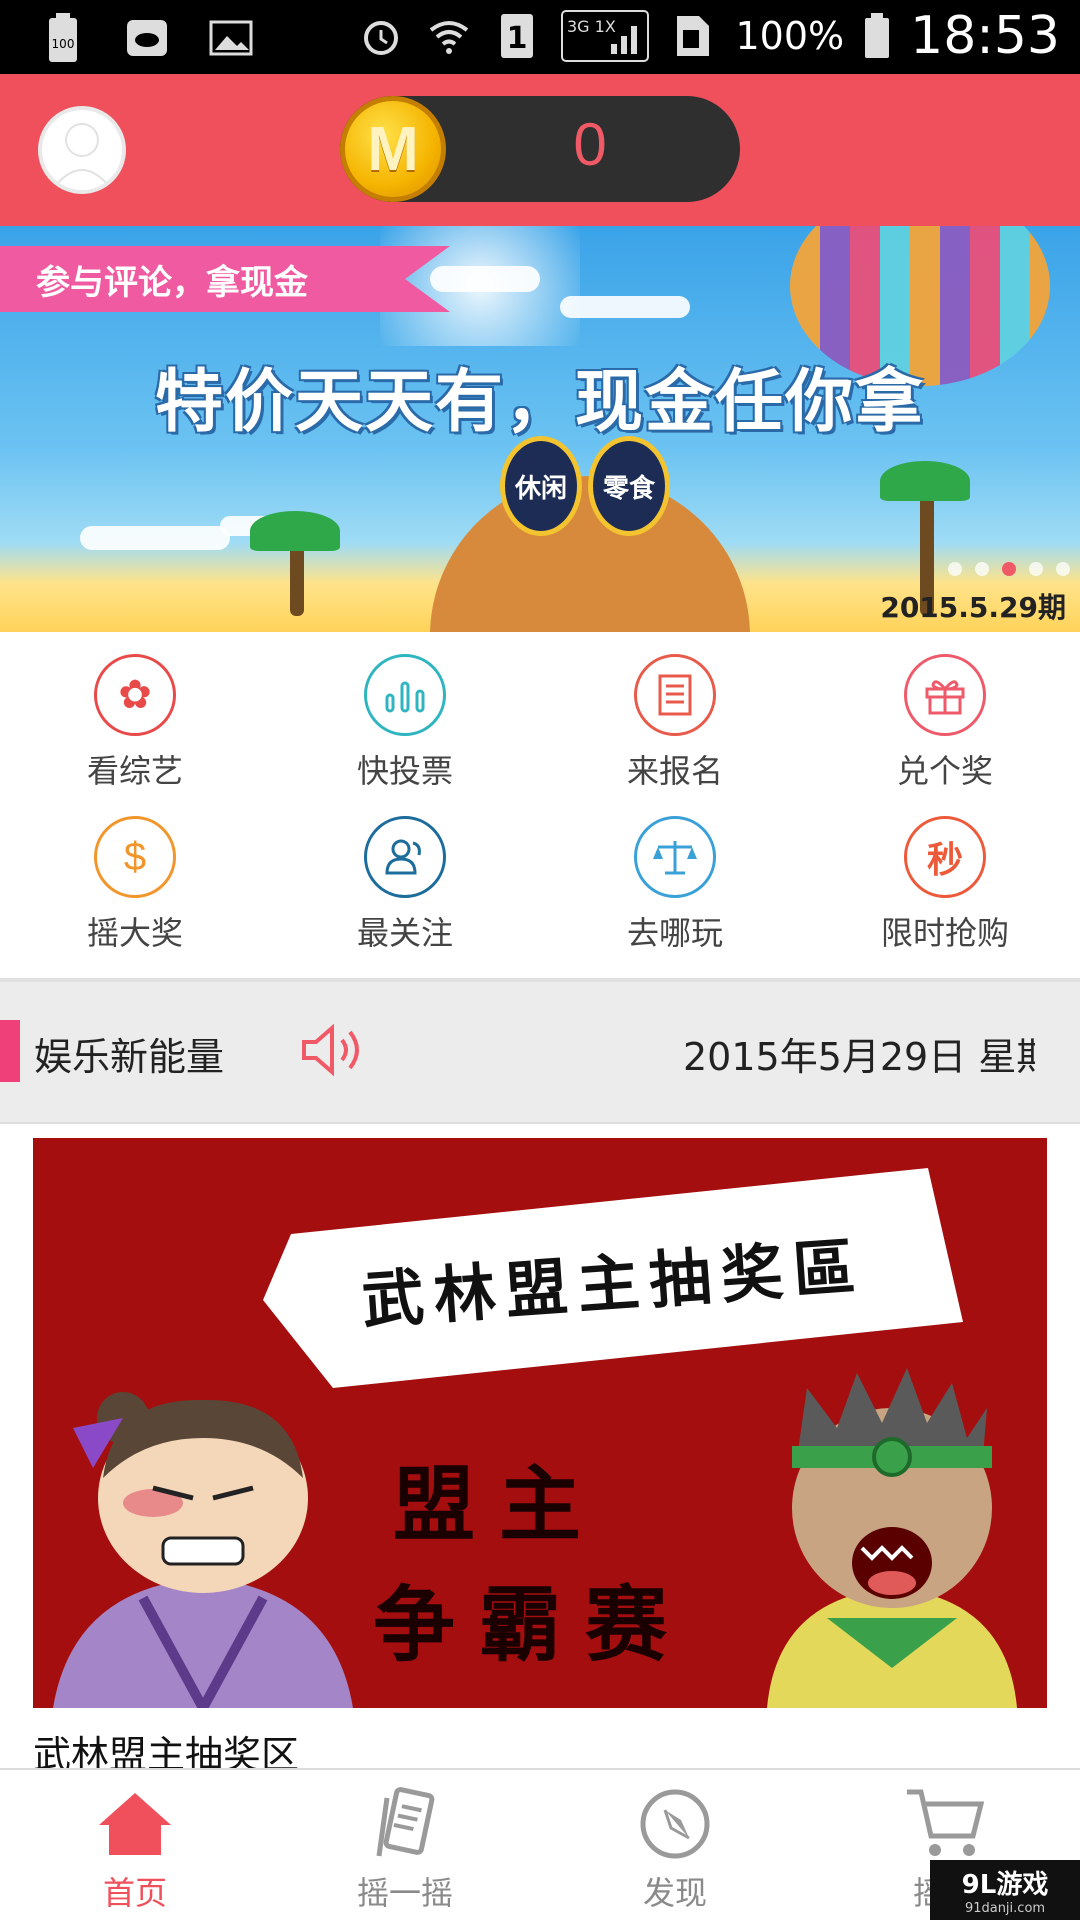 The width and height of the screenshot is (1080, 1920). Describe the element at coordinates (63, 44) in the screenshot. I see `battery-notification-label: 100` at that location.